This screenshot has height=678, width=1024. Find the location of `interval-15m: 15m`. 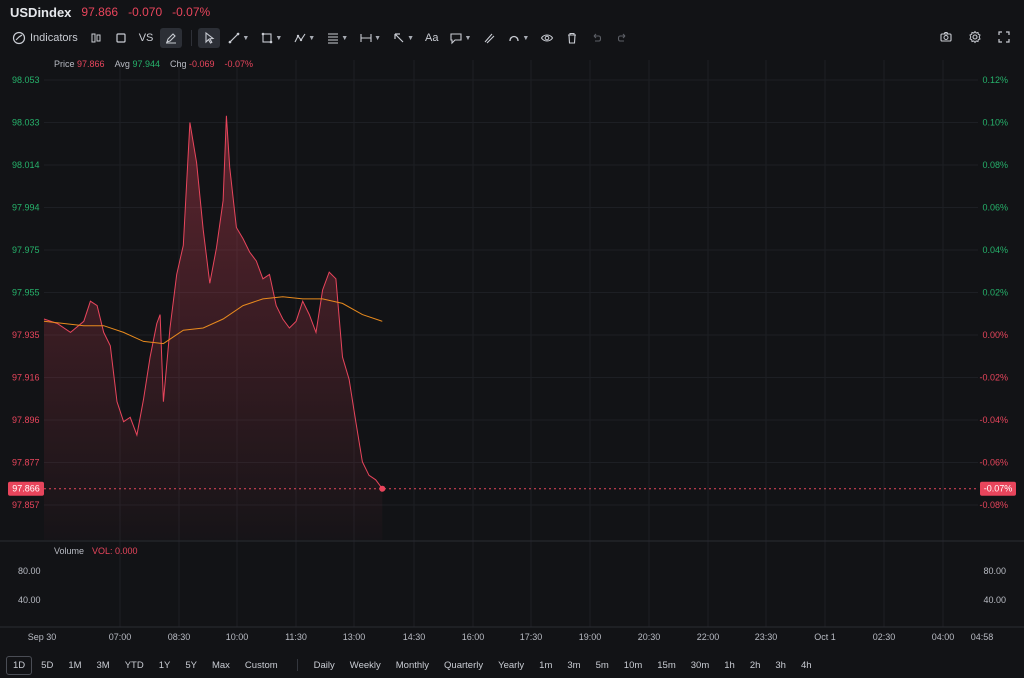

interval-15m: 15m is located at coordinates (666, 665).